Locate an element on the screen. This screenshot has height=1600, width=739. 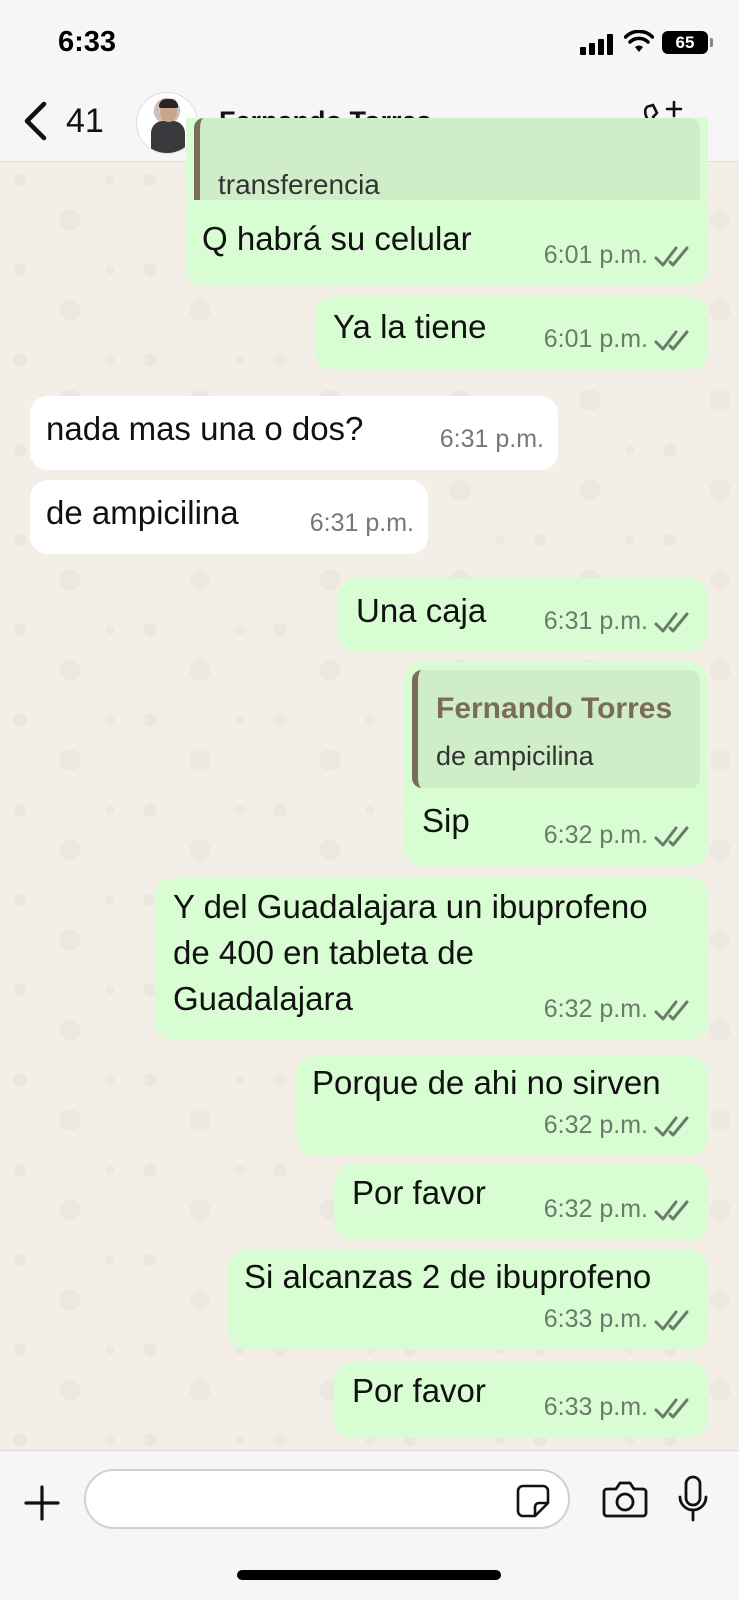
message-input is located at coordinates (327, 1499).